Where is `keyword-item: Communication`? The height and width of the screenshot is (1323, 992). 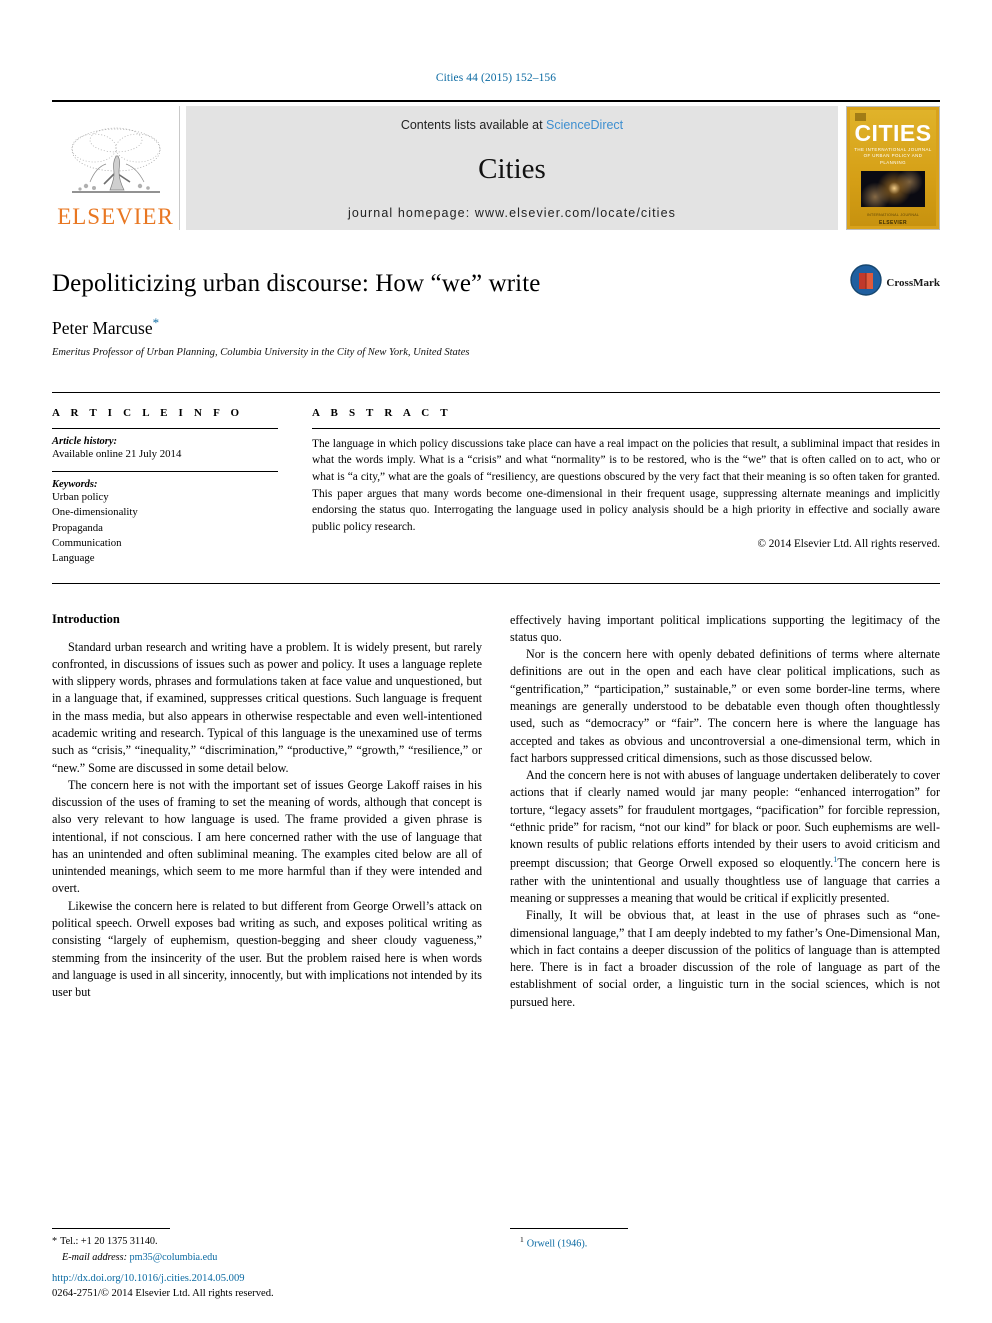
keyword-item: Communication is located at coordinates (87, 542).